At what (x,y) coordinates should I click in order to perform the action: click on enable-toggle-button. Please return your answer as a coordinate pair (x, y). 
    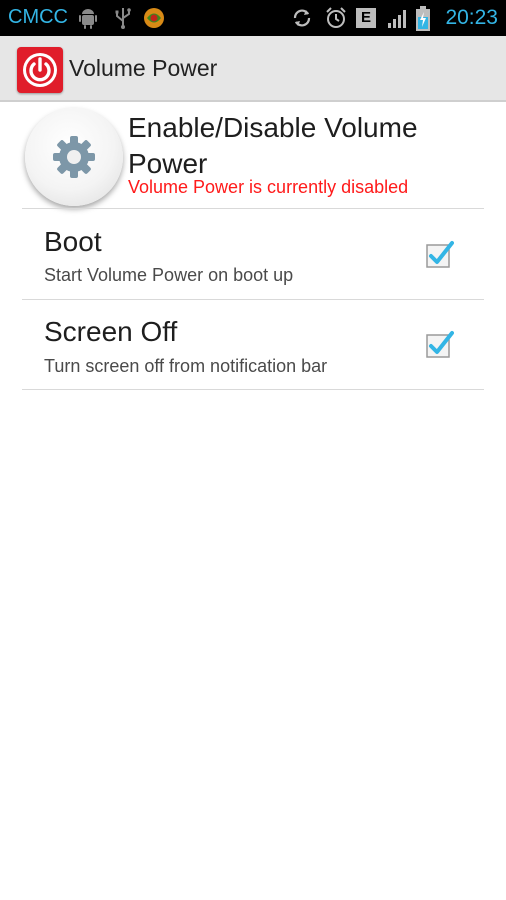
    Looking at the image, I should click on (74, 157).